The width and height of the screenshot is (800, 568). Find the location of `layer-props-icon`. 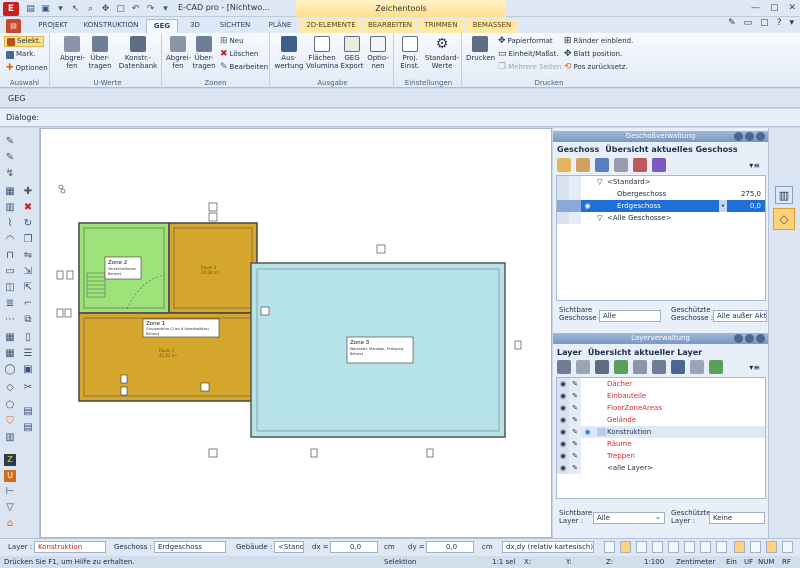

layer-props-icon is located at coordinates (697, 367).